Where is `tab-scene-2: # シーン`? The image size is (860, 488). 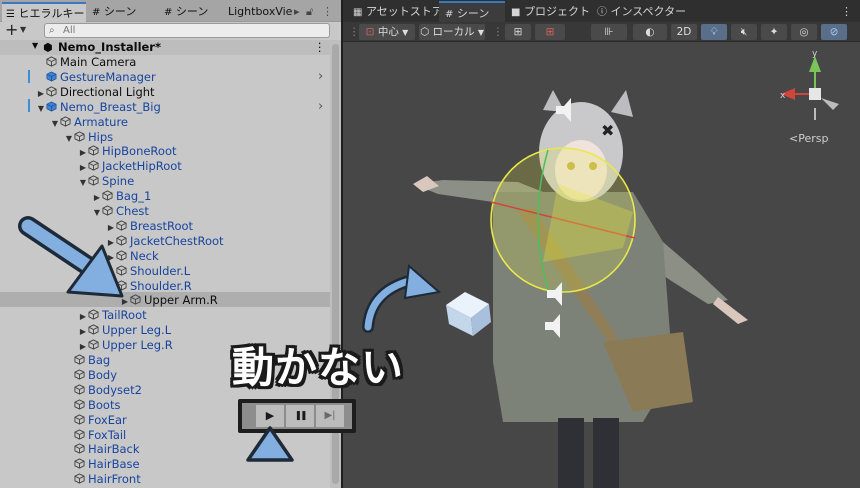
tab-scene-2: # シーン is located at coordinates (197, 12).